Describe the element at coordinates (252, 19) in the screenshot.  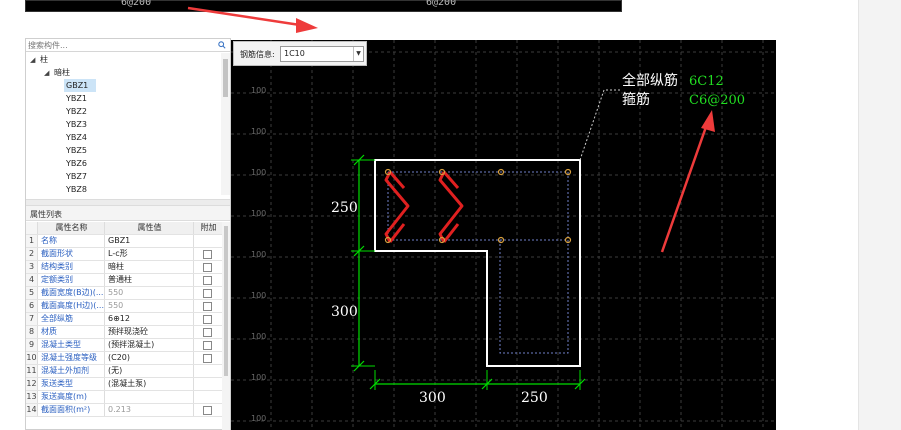
I see `callout-arrow-top` at that location.